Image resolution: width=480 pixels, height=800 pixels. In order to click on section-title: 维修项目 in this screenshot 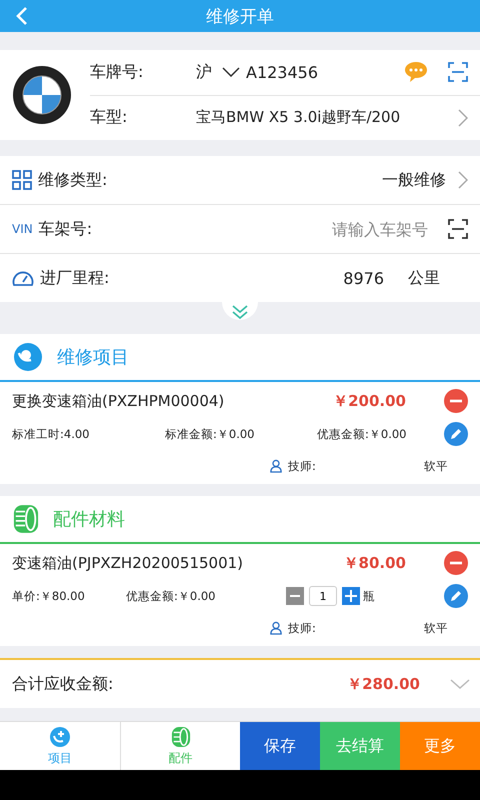, I will do `click(93, 357)`.